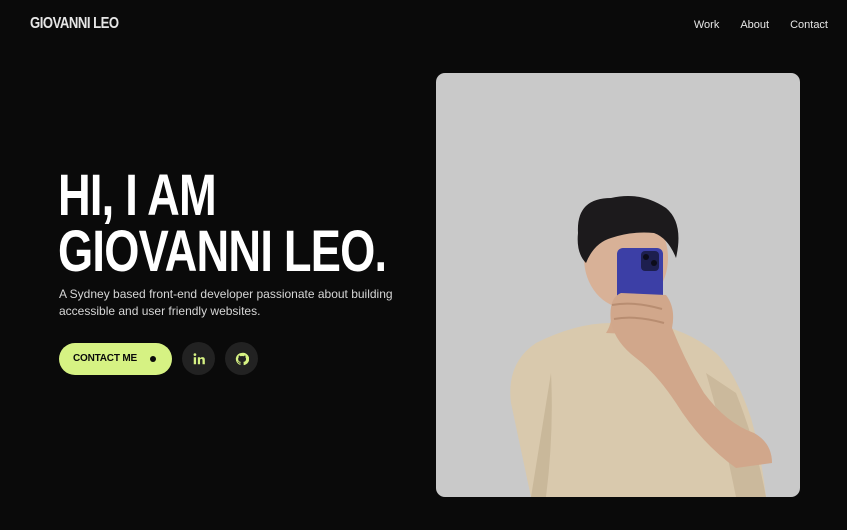  I want to click on site-logo: GIOVANNI LEO, so click(74, 24).